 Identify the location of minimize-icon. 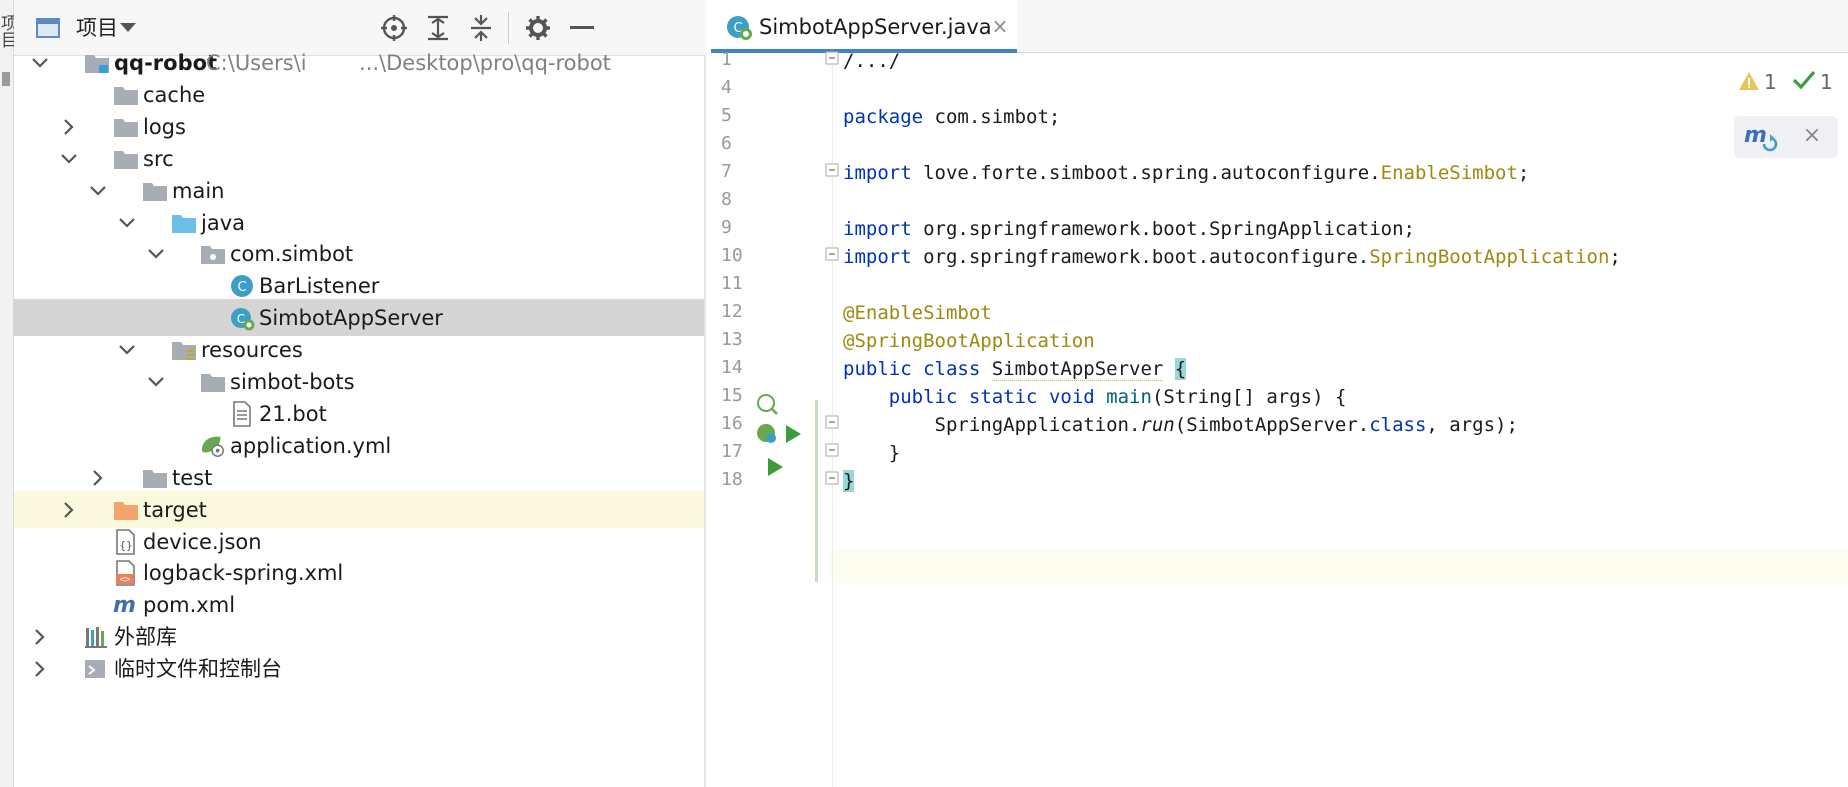
(582, 28).